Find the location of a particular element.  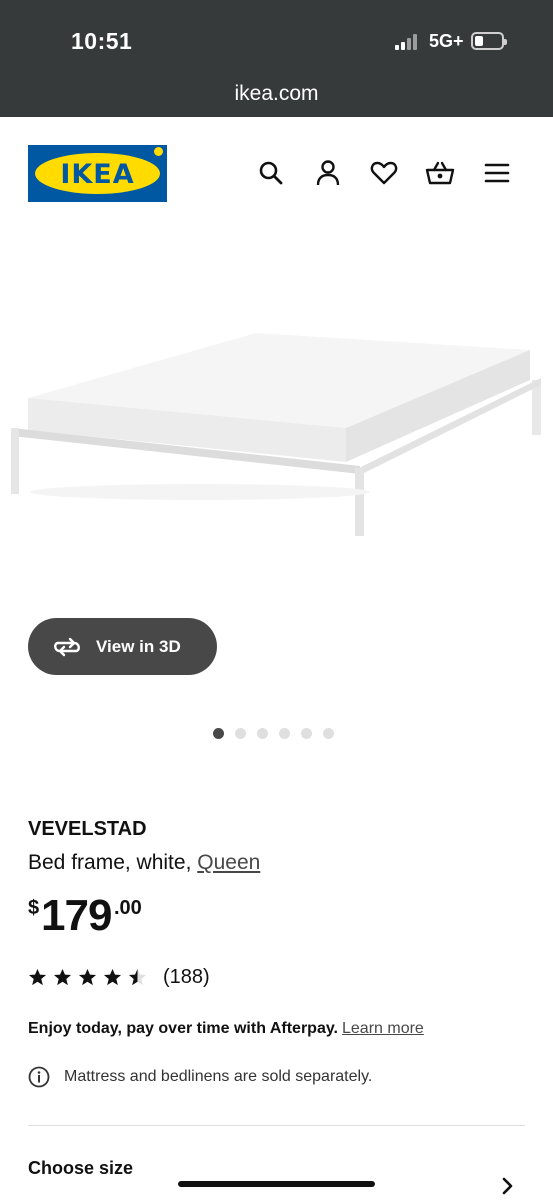

info-icon is located at coordinates (39, 1077).